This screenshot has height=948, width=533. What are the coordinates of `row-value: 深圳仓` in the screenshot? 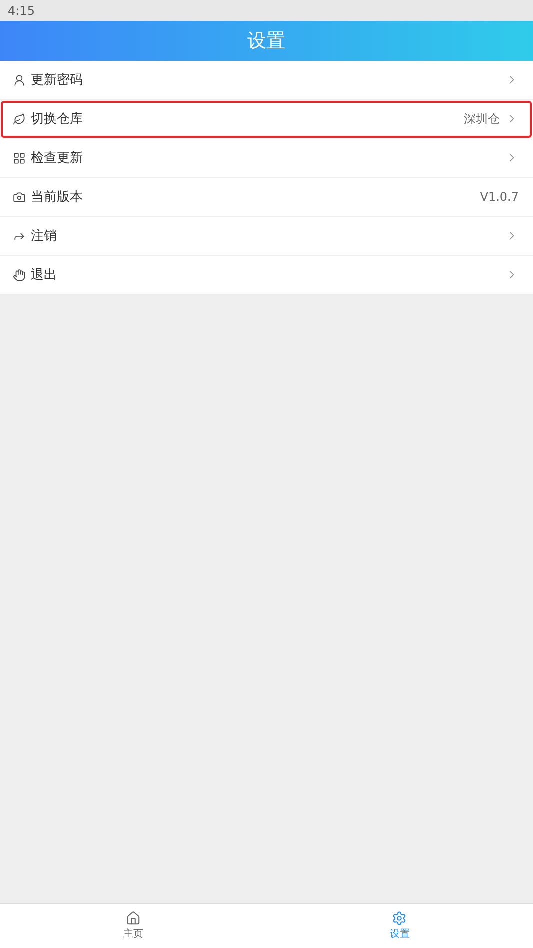 It's located at (482, 119).